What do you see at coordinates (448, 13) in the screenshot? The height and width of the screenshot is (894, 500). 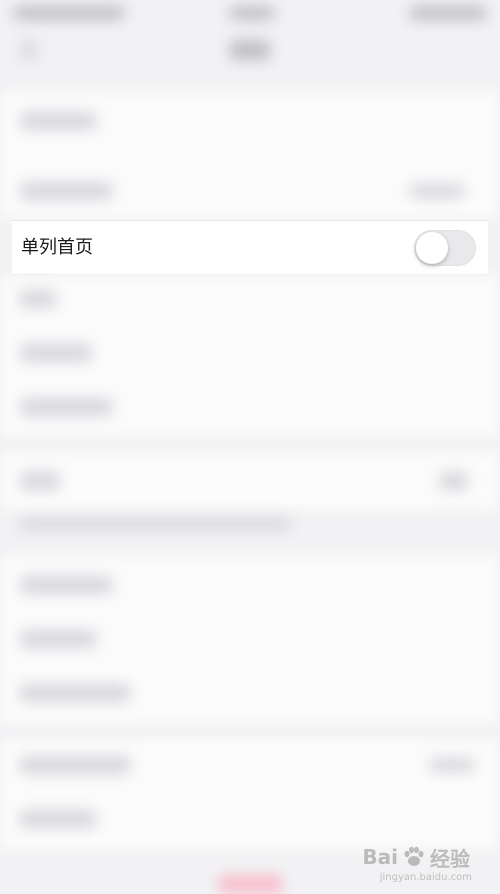 I see `status-battery-blurred` at bounding box center [448, 13].